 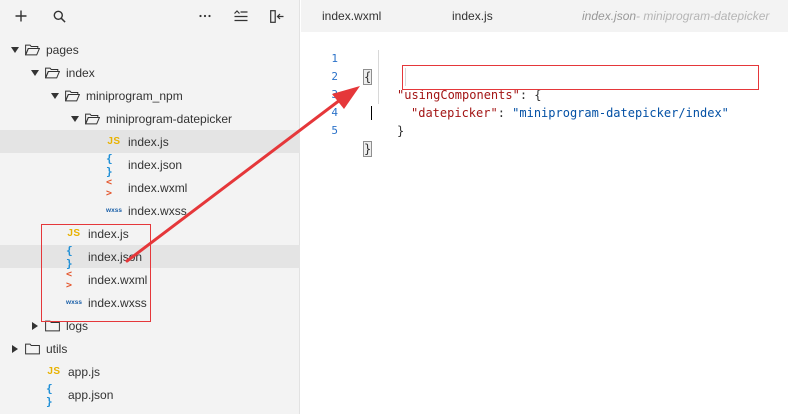 I want to click on tab-index-js: index.js, so click(x=472, y=16).